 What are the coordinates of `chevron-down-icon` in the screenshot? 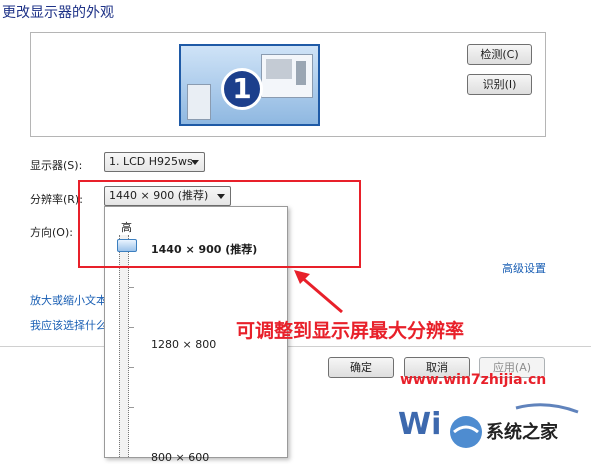 It's located at (195, 162).